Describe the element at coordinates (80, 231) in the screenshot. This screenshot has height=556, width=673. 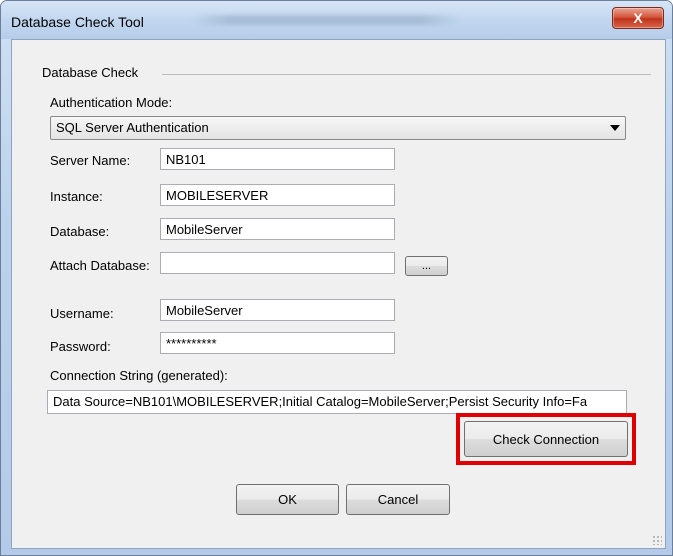
I see `database-label: Database:` at that location.